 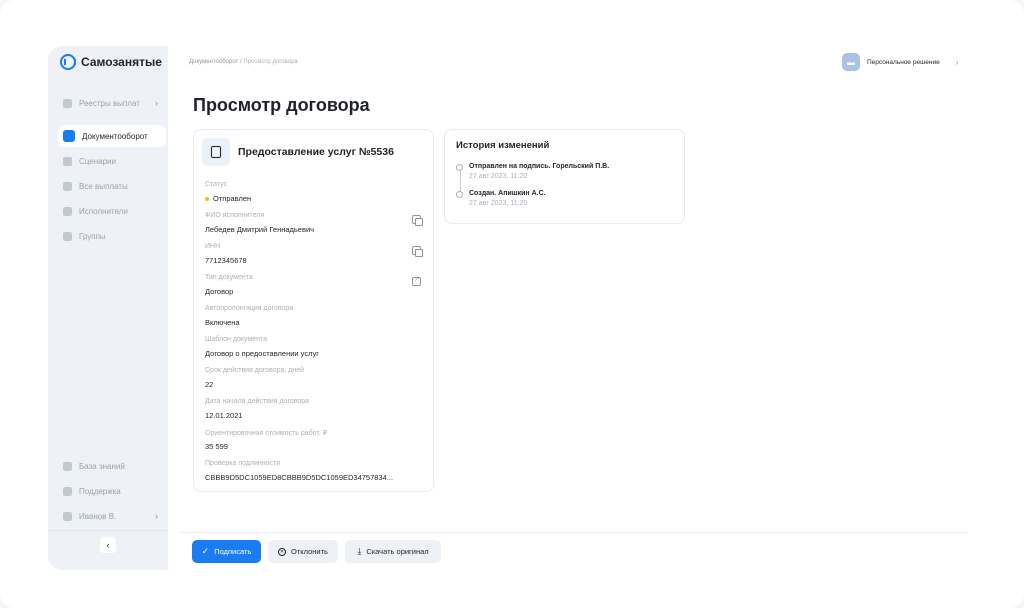 I want to click on field-value: Лебедев Дмитрий Геннадьевич, so click(x=260, y=229).